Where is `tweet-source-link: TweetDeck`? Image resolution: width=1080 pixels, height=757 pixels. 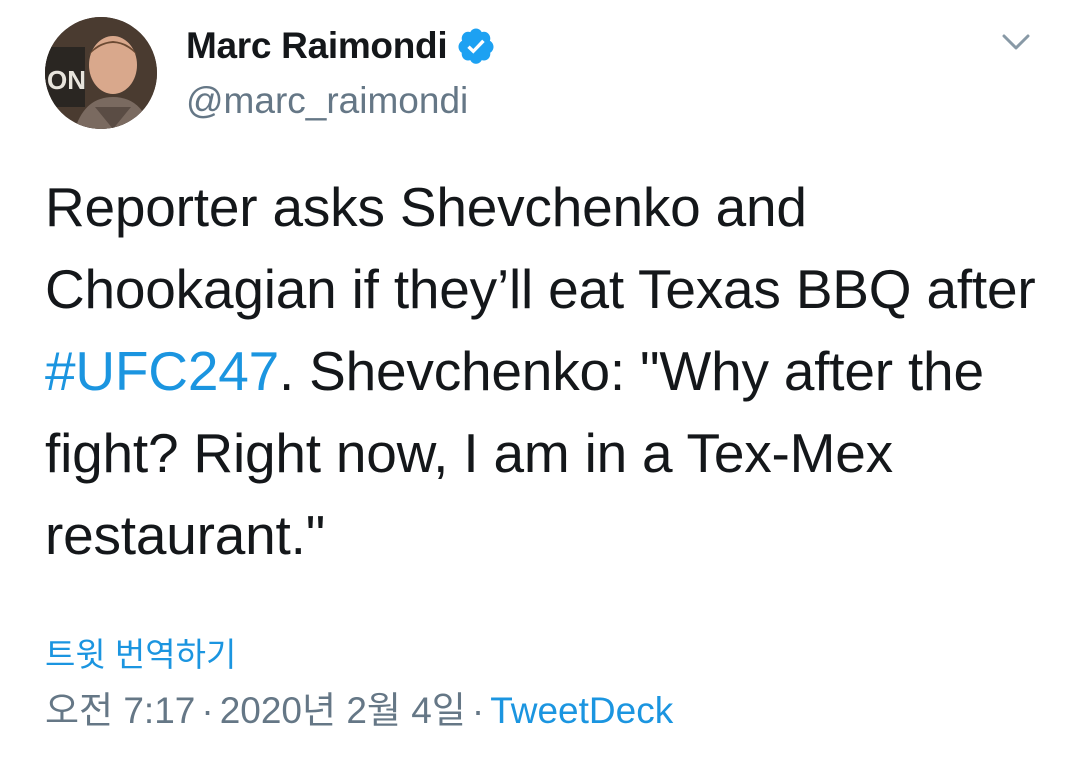
tweet-source-link: TweetDeck is located at coordinates (581, 710).